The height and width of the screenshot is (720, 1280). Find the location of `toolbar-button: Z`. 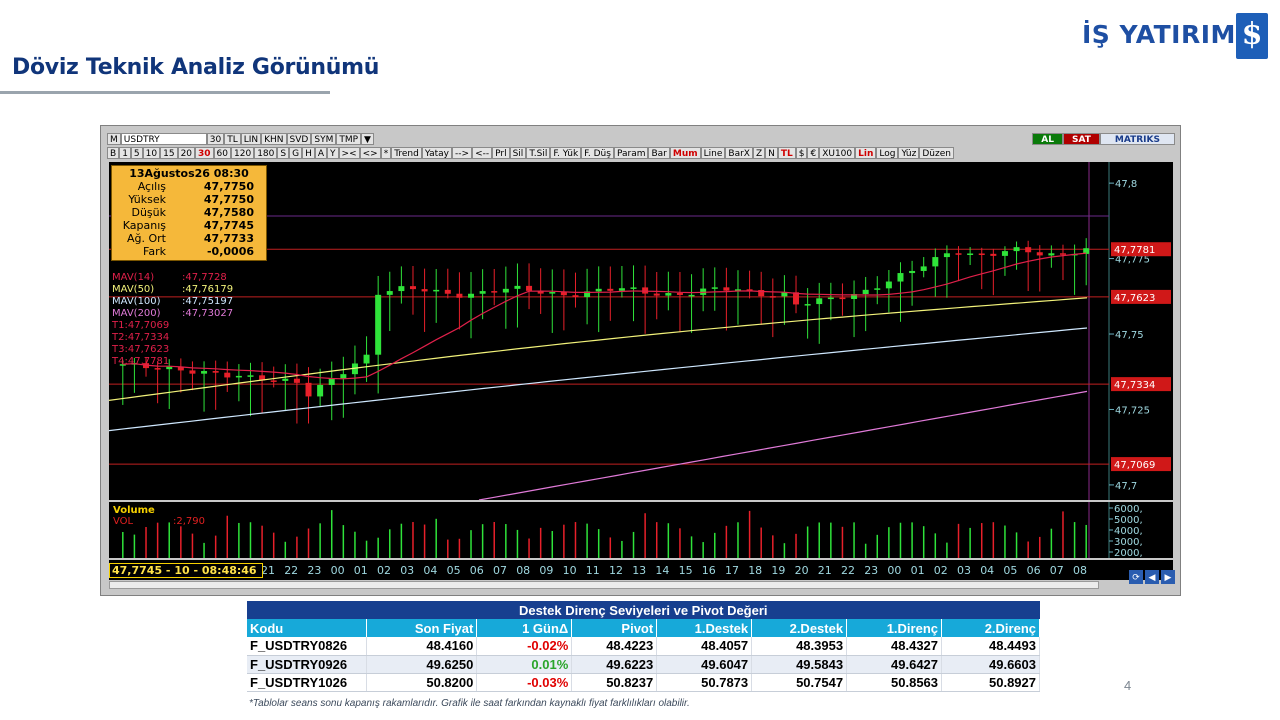

toolbar-button: Z is located at coordinates (759, 153).